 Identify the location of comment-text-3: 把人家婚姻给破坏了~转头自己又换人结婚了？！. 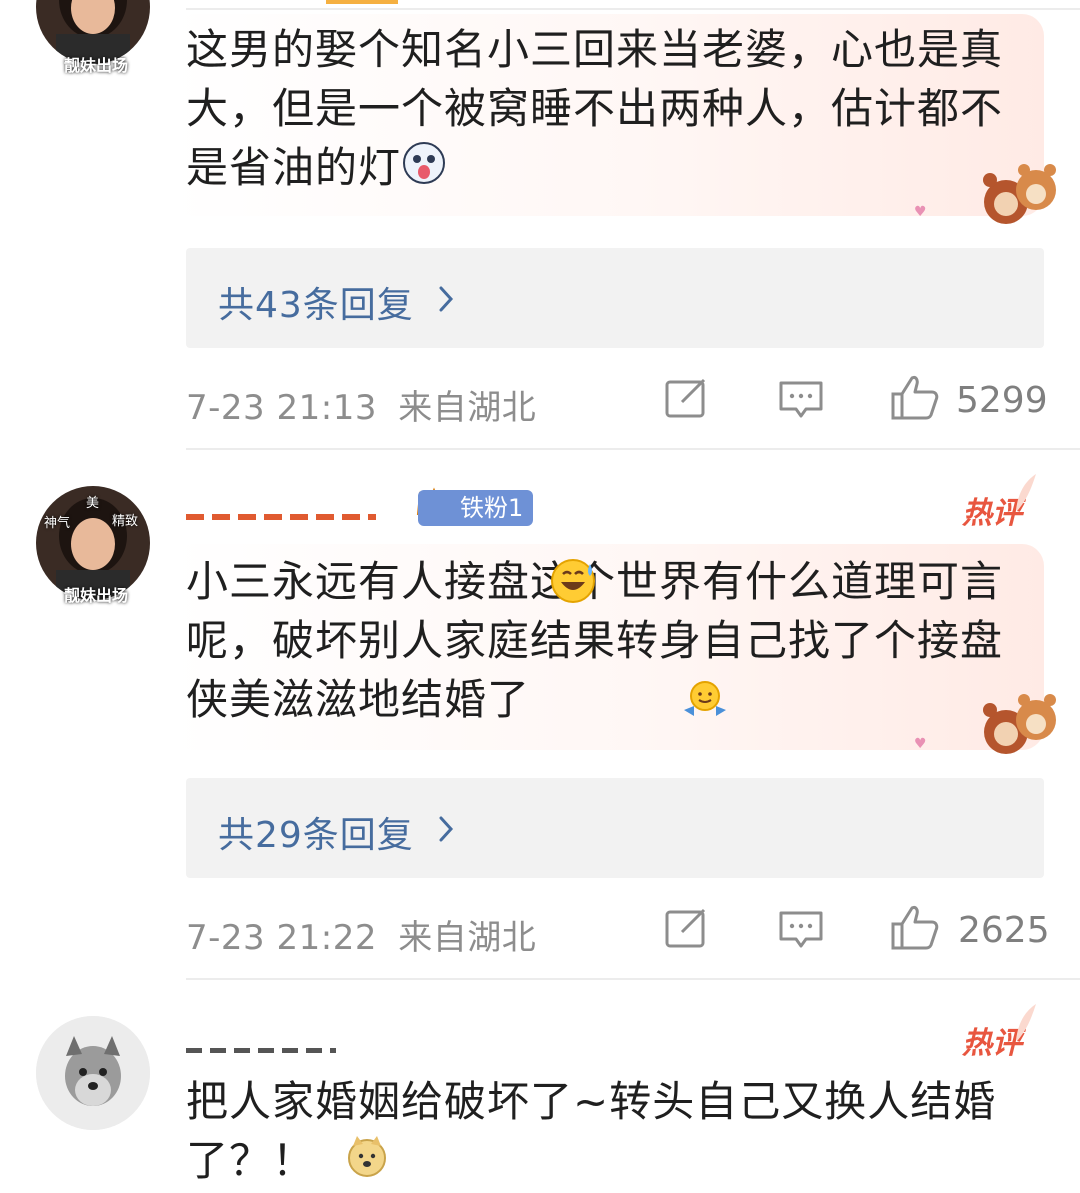
(616, 1132).